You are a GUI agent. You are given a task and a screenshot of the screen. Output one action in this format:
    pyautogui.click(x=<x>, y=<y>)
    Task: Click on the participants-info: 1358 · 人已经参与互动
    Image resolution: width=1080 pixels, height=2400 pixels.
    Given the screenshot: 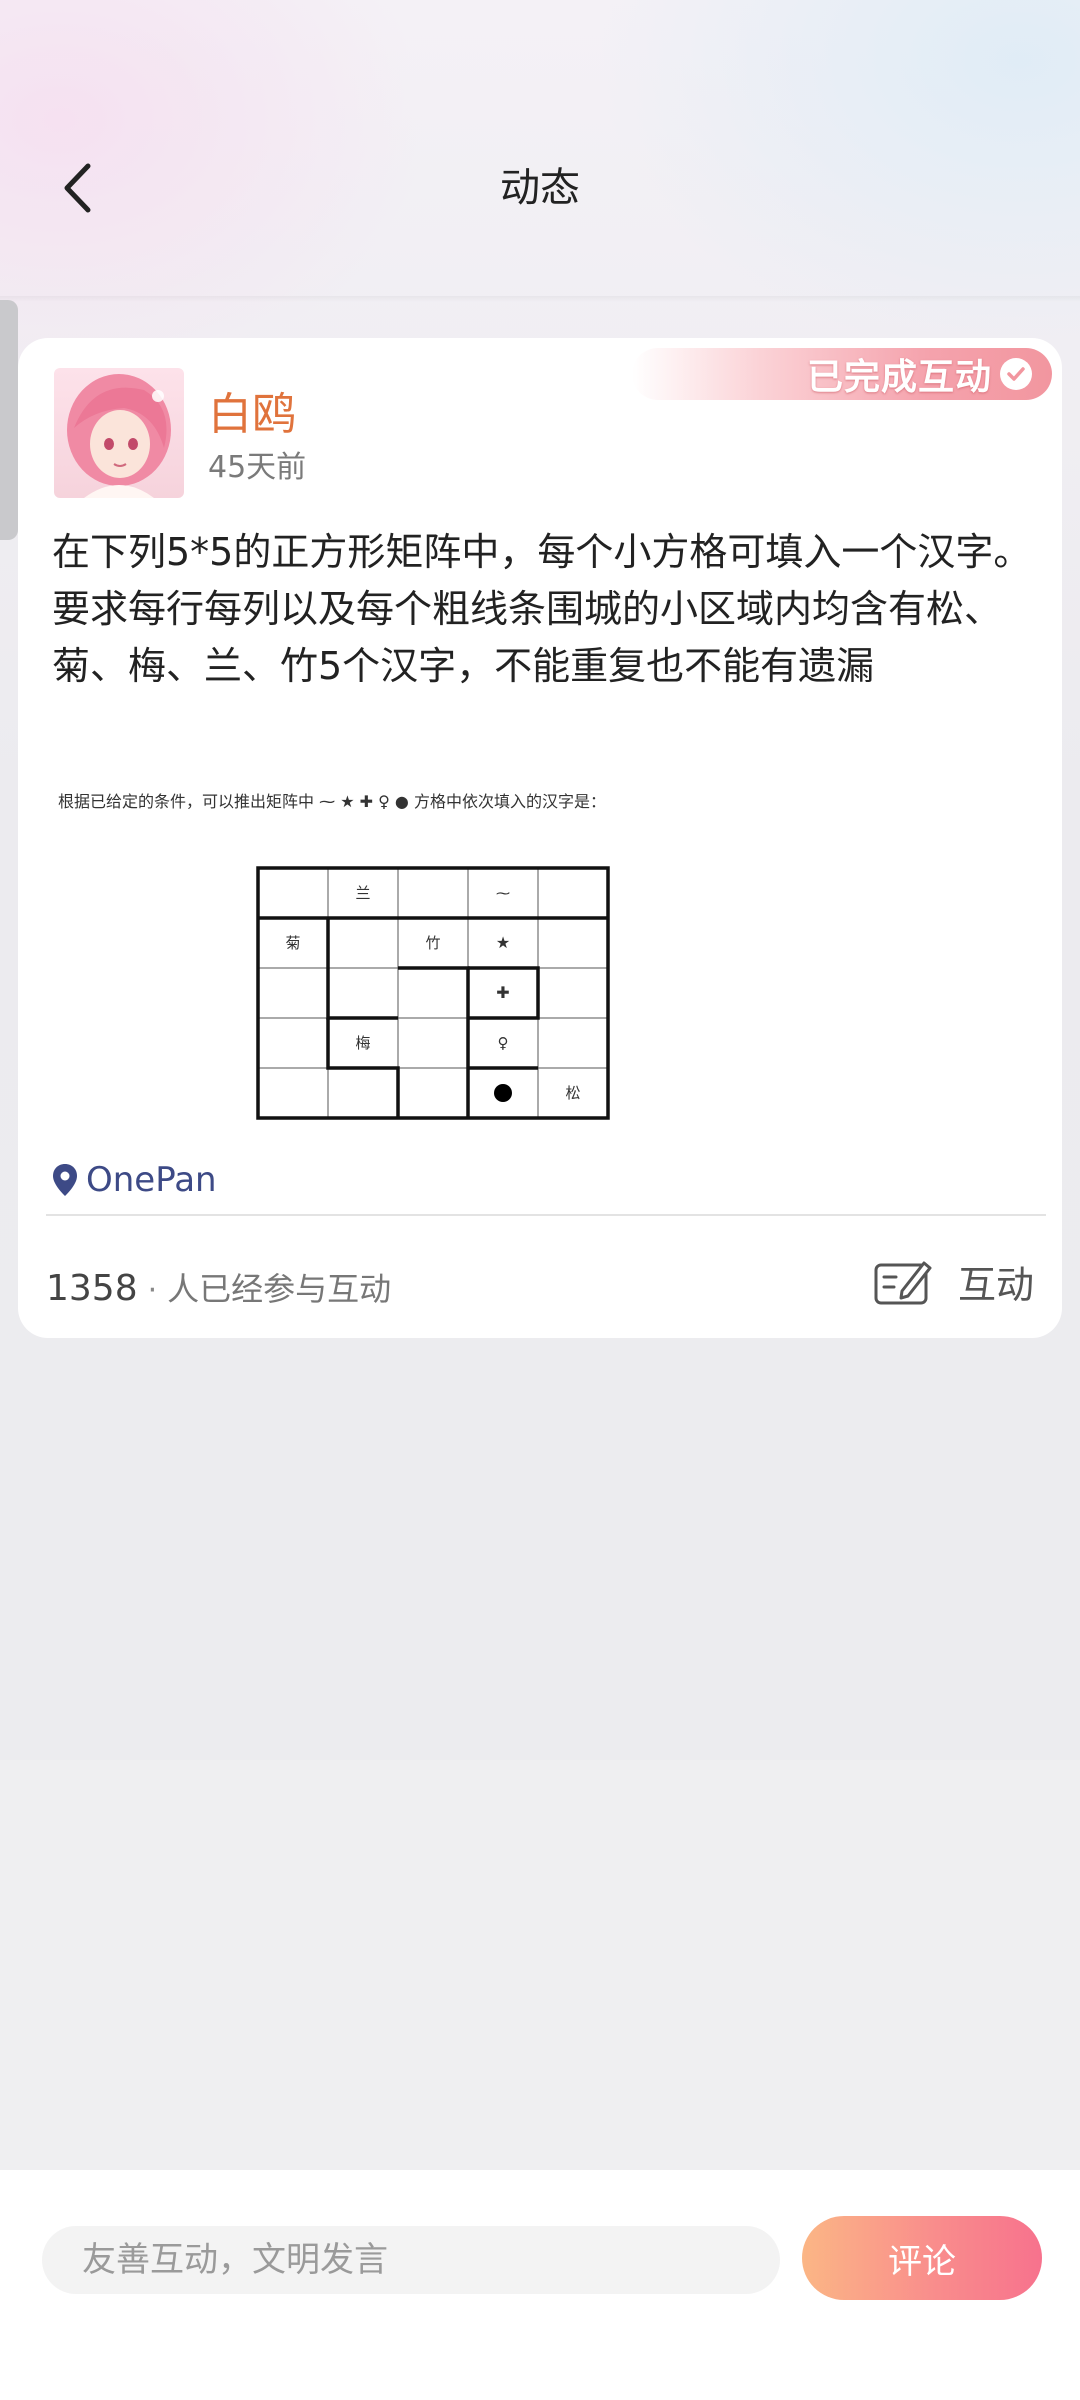 What is the action you would take?
    pyautogui.click(x=218, y=1287)
    